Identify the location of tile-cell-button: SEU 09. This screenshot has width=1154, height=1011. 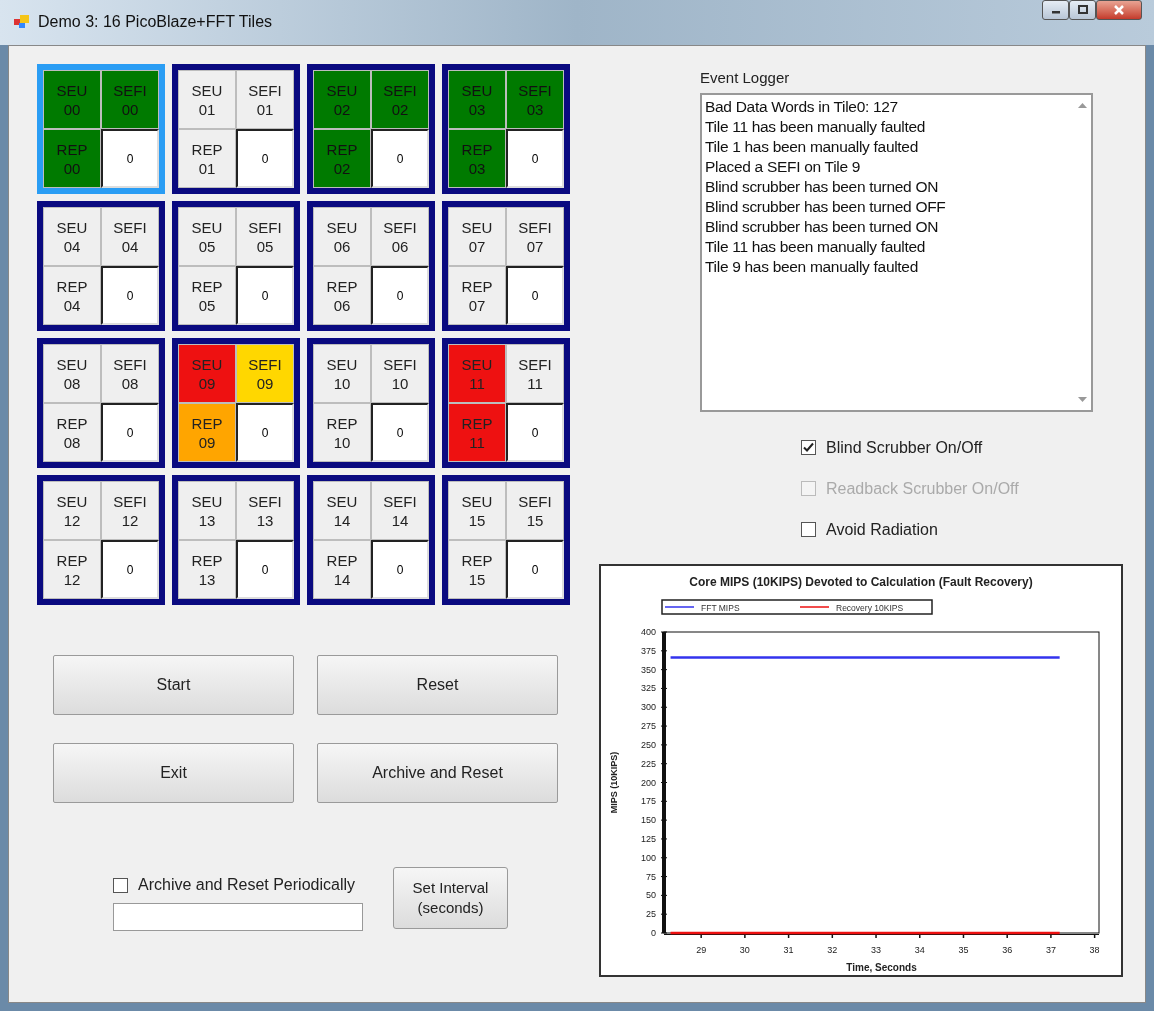
(207, 373).